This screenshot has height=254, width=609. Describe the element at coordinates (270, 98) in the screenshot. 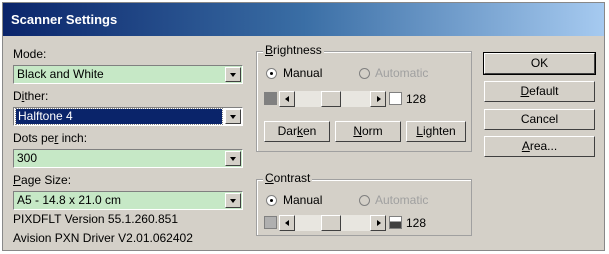

I see `brightness-dark-swatch` at that location.